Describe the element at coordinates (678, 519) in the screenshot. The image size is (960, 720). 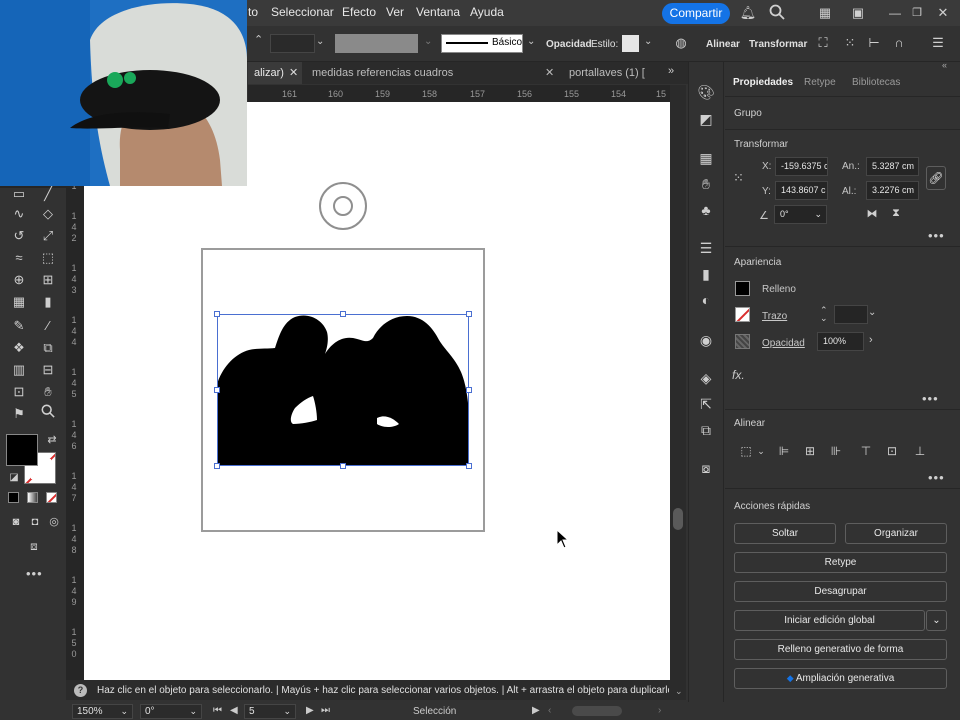
I see `vertical-scrollbar-thumb` at that location.